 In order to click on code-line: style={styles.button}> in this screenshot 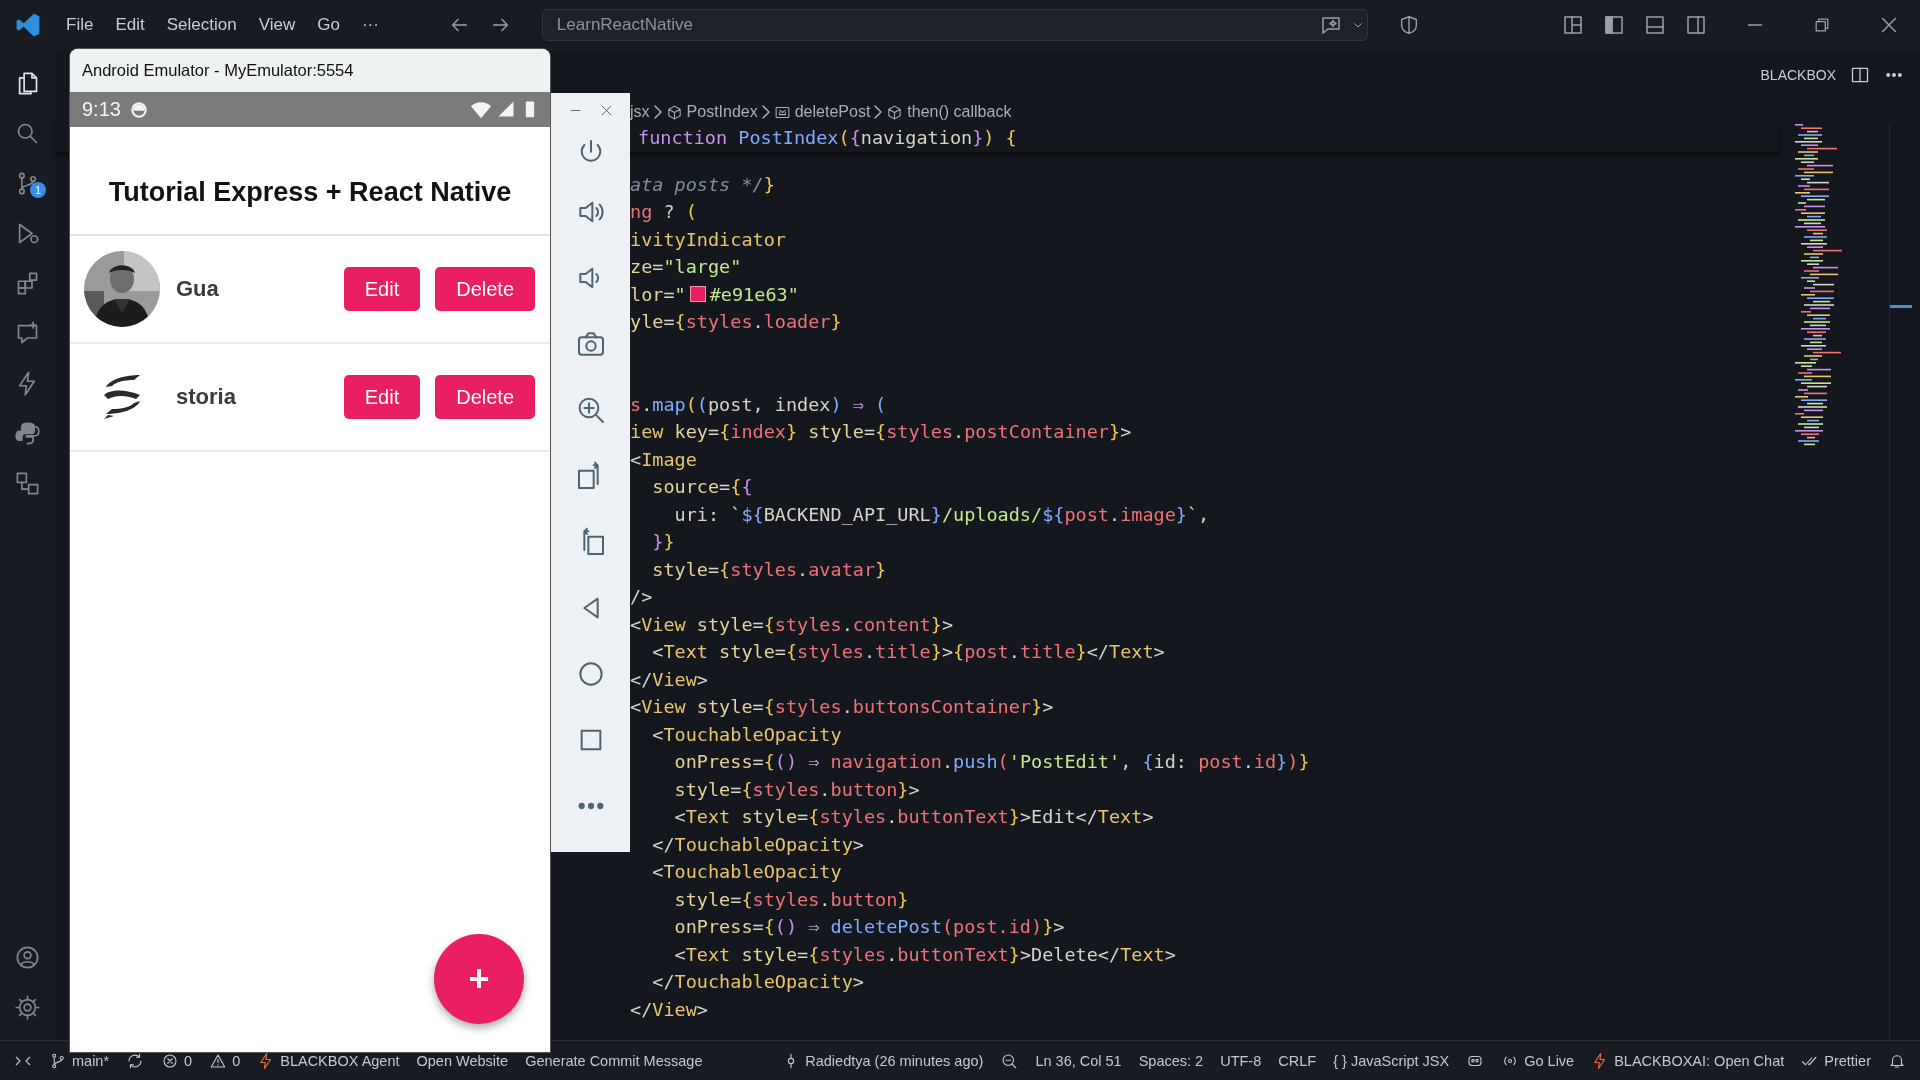, I will do `click(797, 789)`.